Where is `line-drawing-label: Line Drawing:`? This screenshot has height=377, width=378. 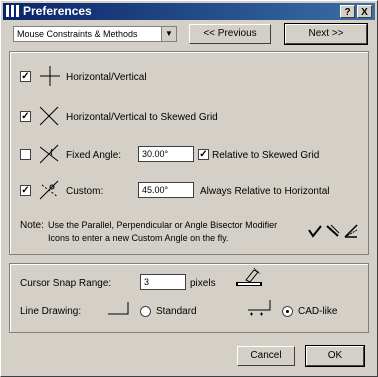
line-drawing-label: Line Drawing: is located at coordinates (51, 311).